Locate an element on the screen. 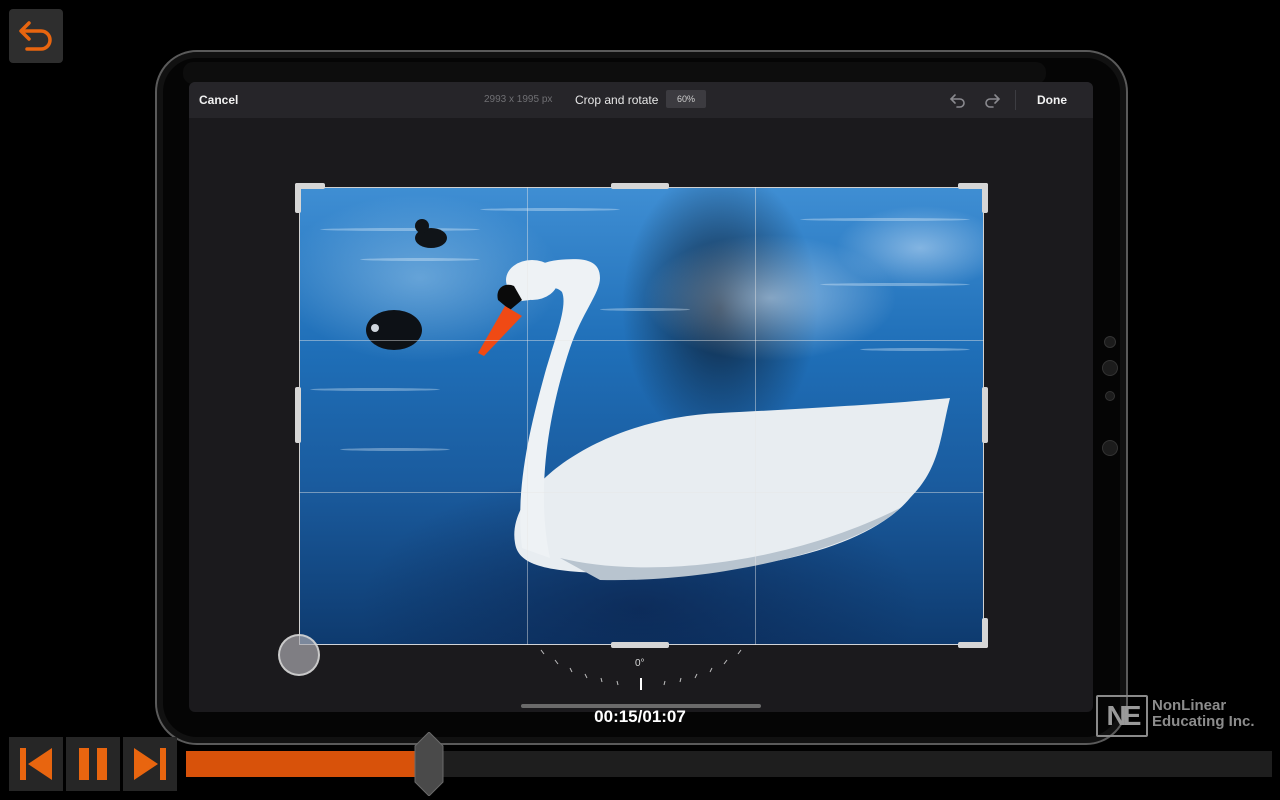 The height and width of the screenshot is (800, 1280). previous-button is located at coordinates (36, 764).